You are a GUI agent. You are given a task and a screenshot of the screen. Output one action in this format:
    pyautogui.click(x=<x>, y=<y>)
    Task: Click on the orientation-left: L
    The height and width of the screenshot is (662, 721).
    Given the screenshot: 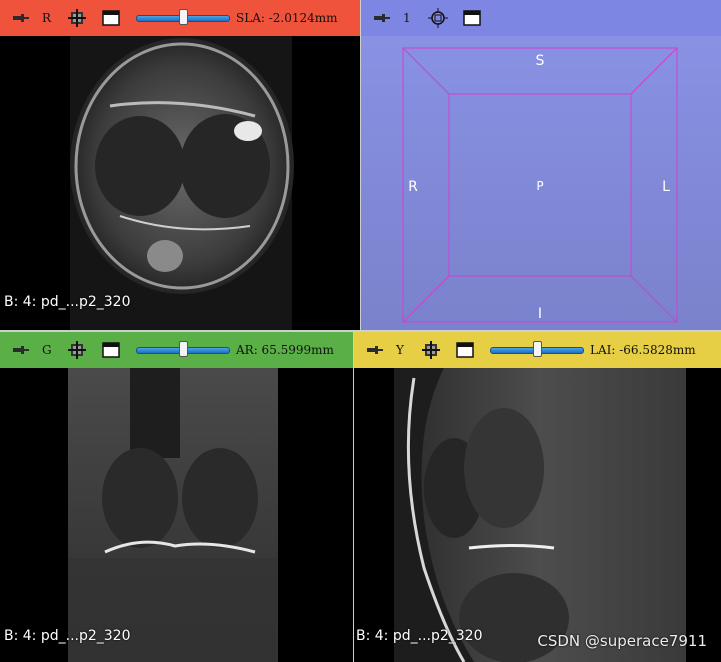 What is the action you would take?
    pyautogui.click(x=666, y=187)
    